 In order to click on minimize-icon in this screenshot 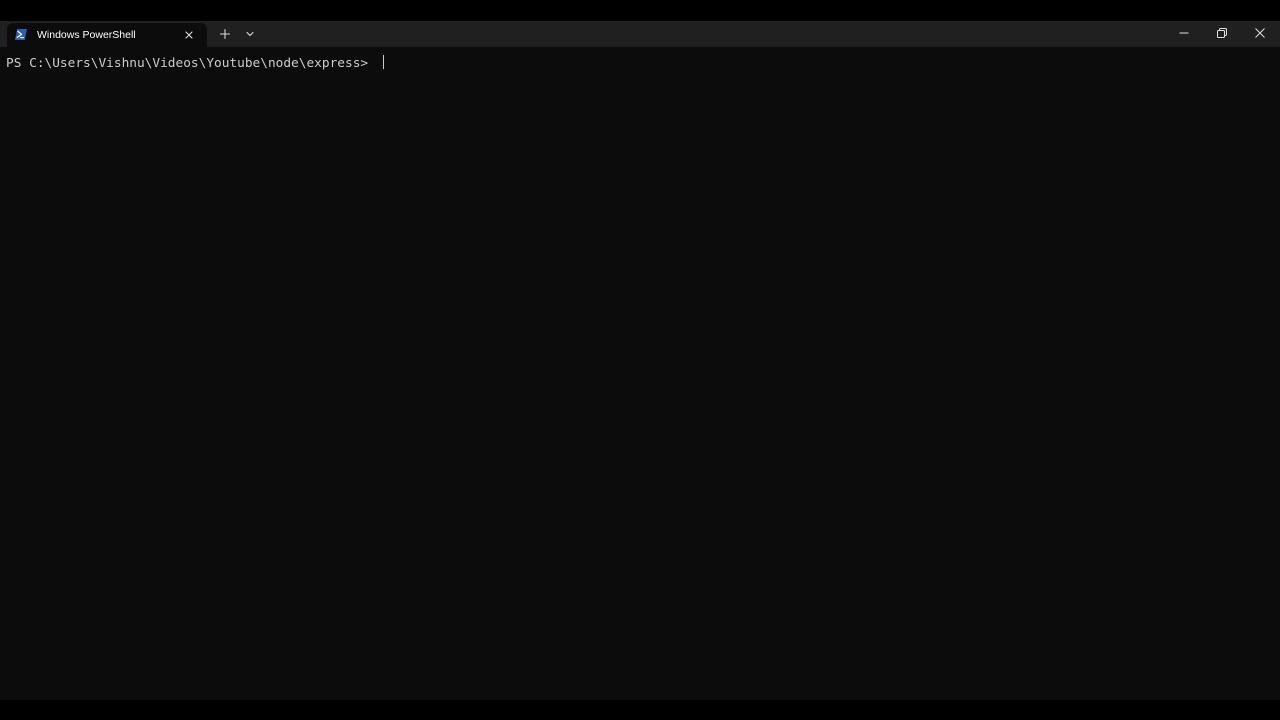, I will do `click(1184, 33)`.